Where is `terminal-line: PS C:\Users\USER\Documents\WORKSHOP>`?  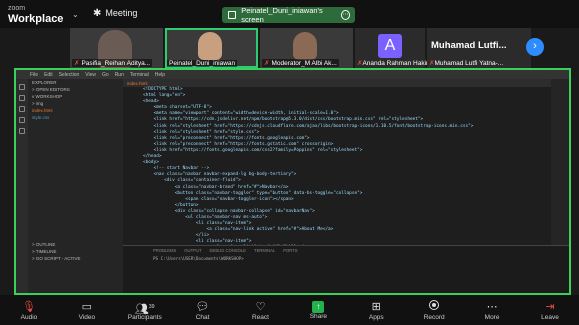 terminal-line: PS C:\Users\USER\Documents\WORKSHOP> is located at coordinates (198, 258).